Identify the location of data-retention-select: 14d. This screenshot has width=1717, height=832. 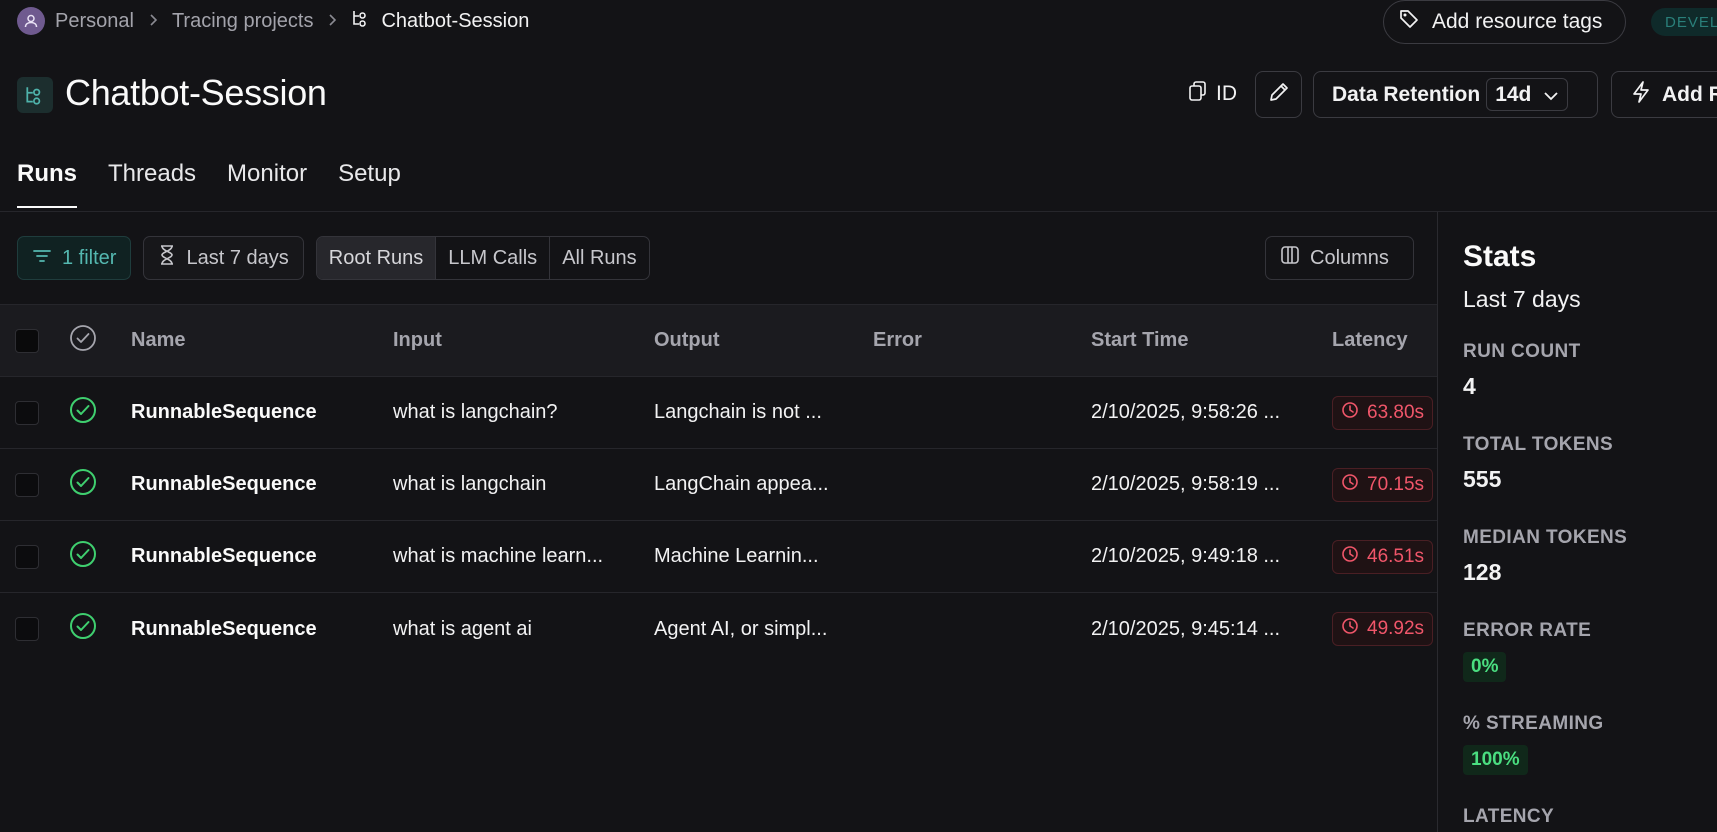
(1527, 94).